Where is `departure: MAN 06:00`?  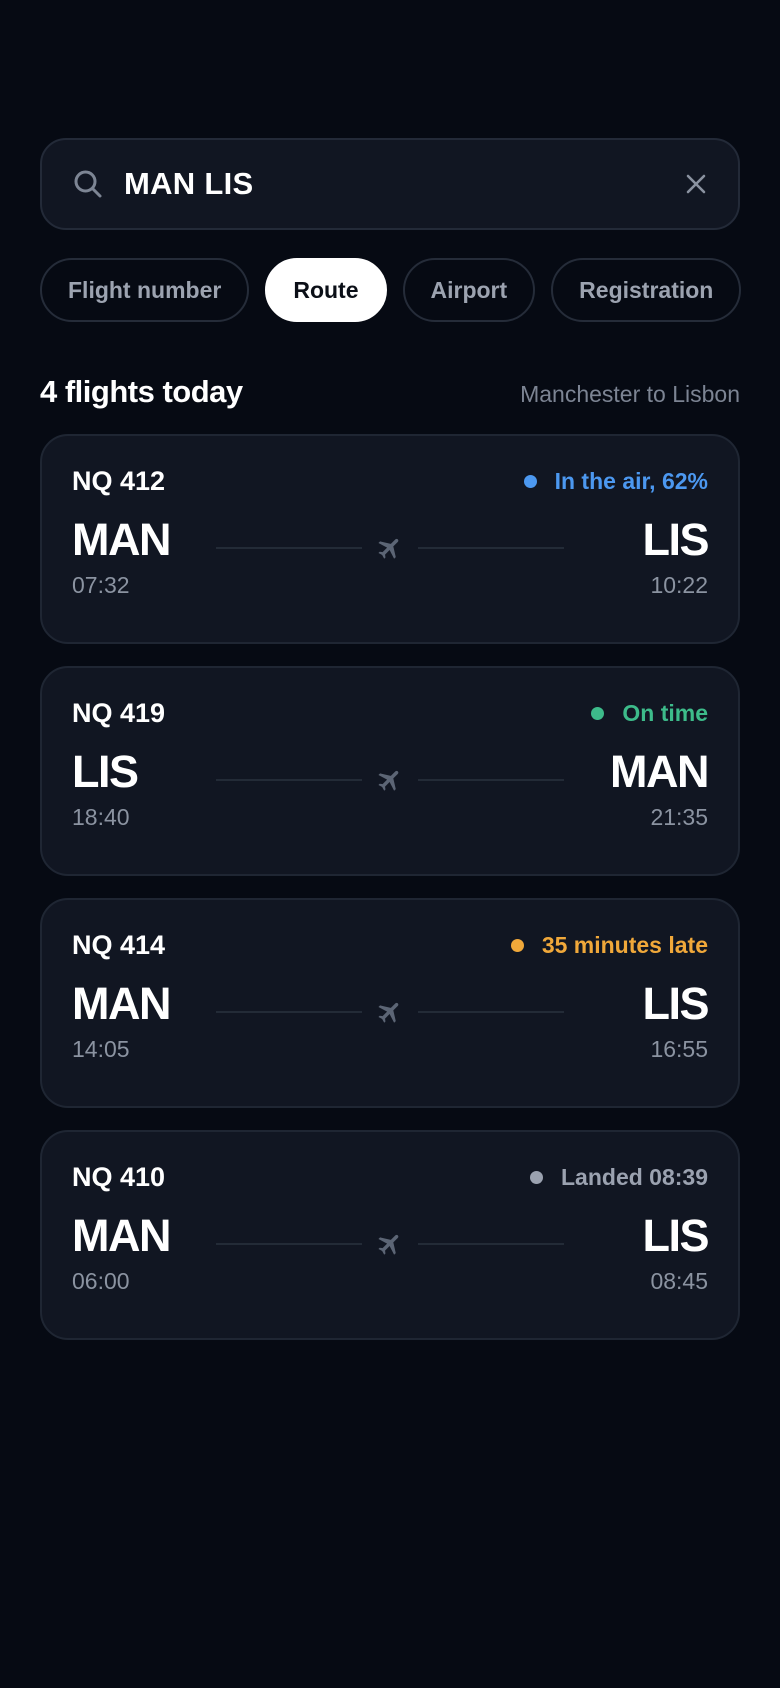 departure: MAN 06:00 is located at coordinates (137, 1252).